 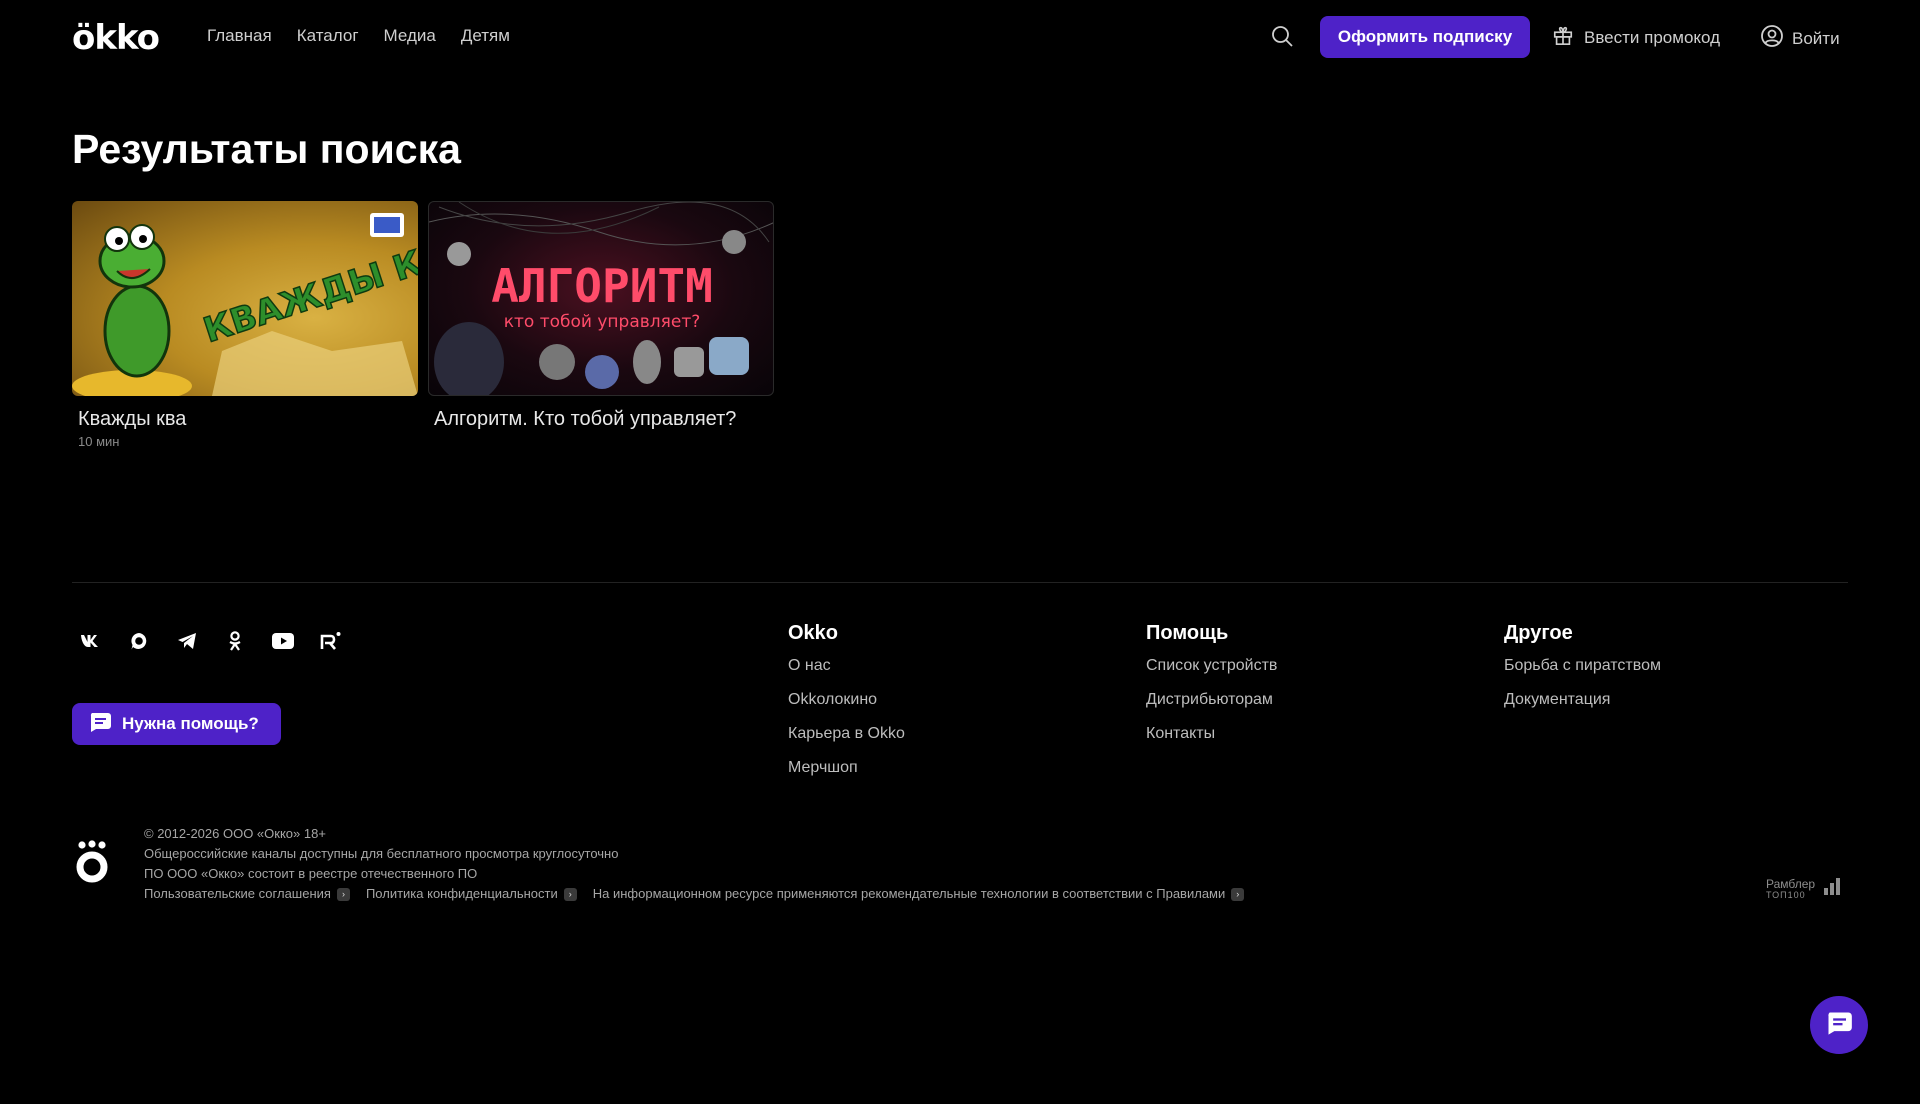 I want to click on user-icon, so click(x=1772, y=38).